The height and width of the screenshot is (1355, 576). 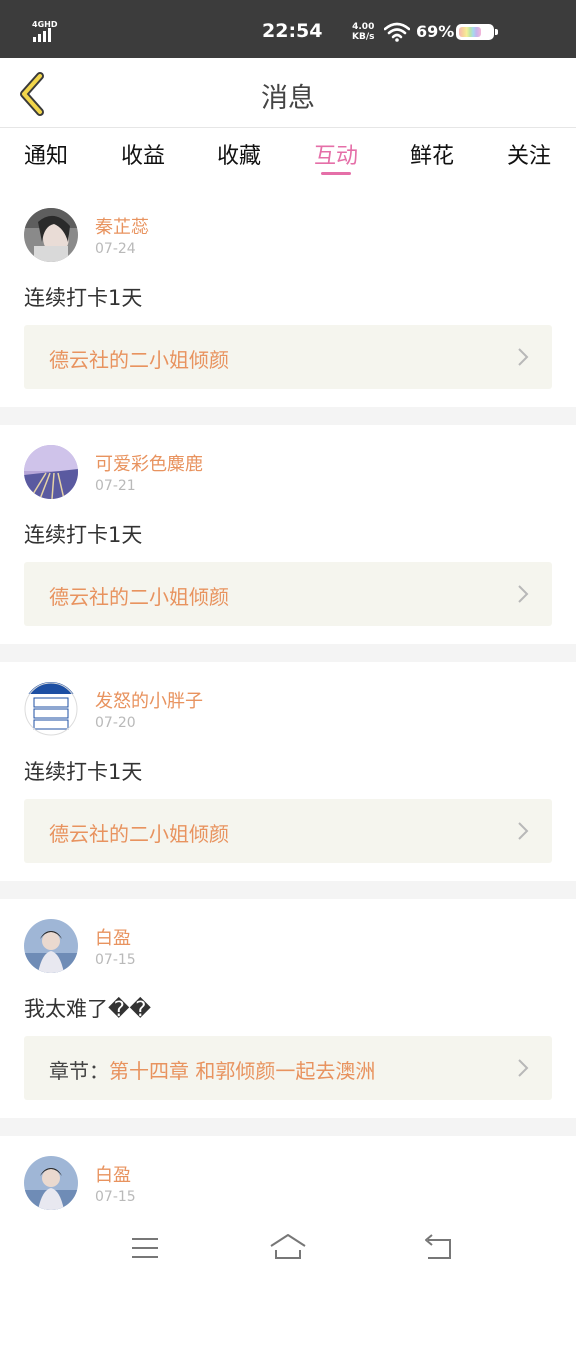 What do you see at coordinates (143, 154) in the screenshot?
I see `tab-earnings: 收益` at bounding box center [143, 154].